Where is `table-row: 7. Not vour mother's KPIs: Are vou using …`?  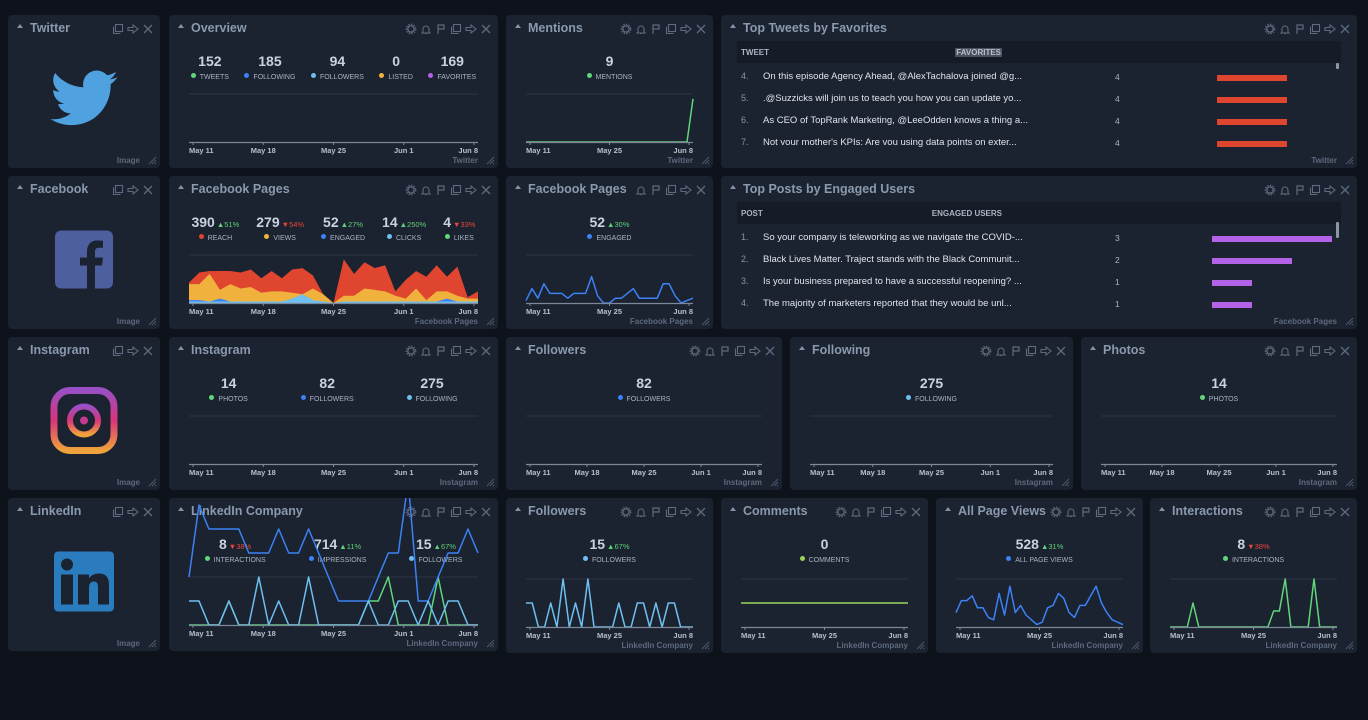
table-row: 7. Not vour mother's KPIs: Are vou using … is located at coordinates (1035, 144).